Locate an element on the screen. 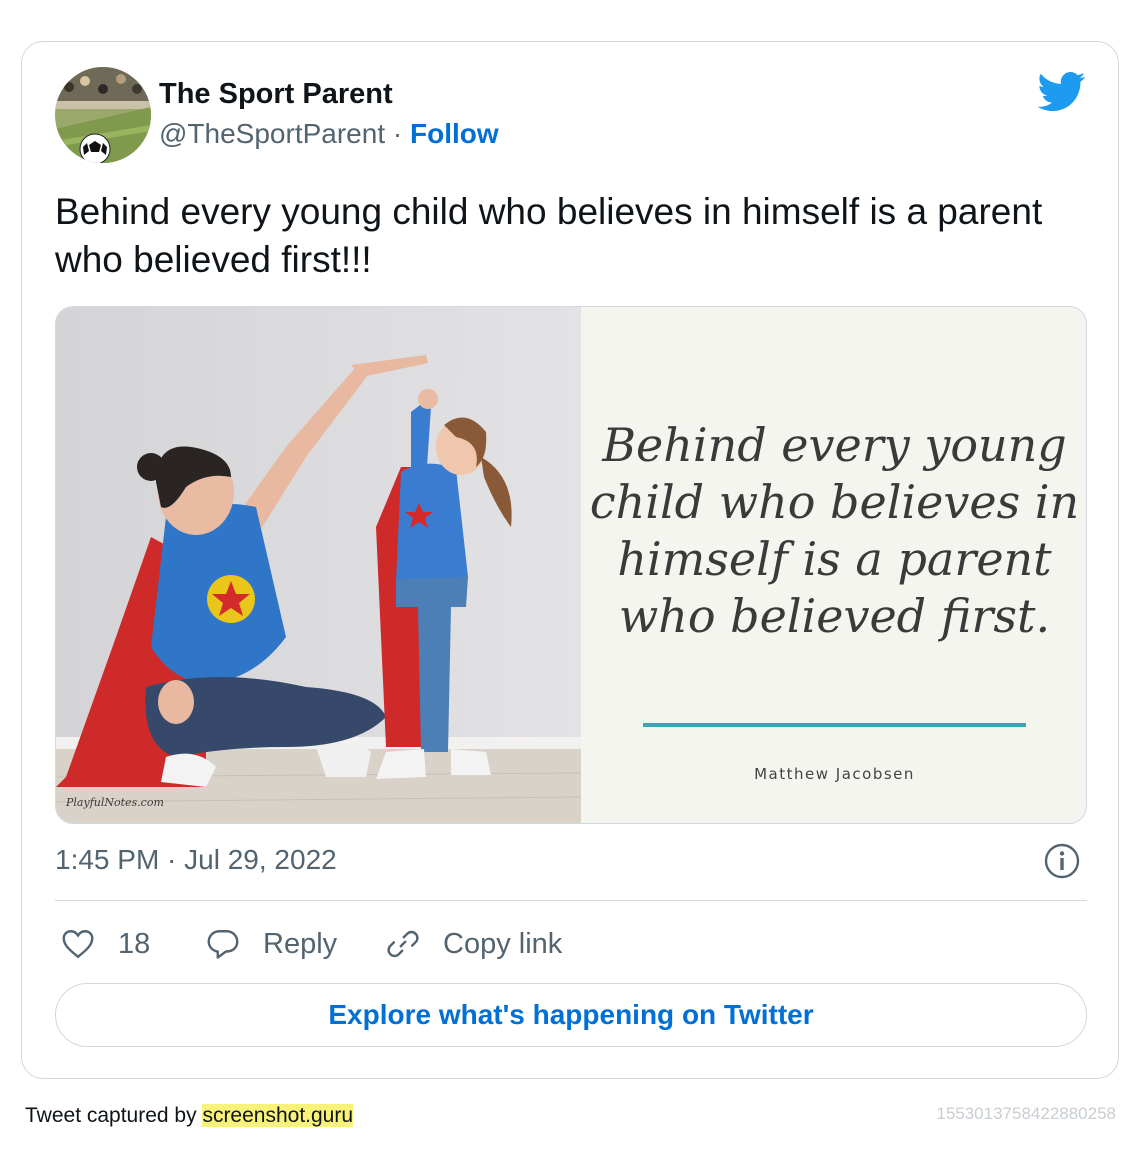 The image size is (1140, 1172). info-icon is located at coordinates (1062, 861).